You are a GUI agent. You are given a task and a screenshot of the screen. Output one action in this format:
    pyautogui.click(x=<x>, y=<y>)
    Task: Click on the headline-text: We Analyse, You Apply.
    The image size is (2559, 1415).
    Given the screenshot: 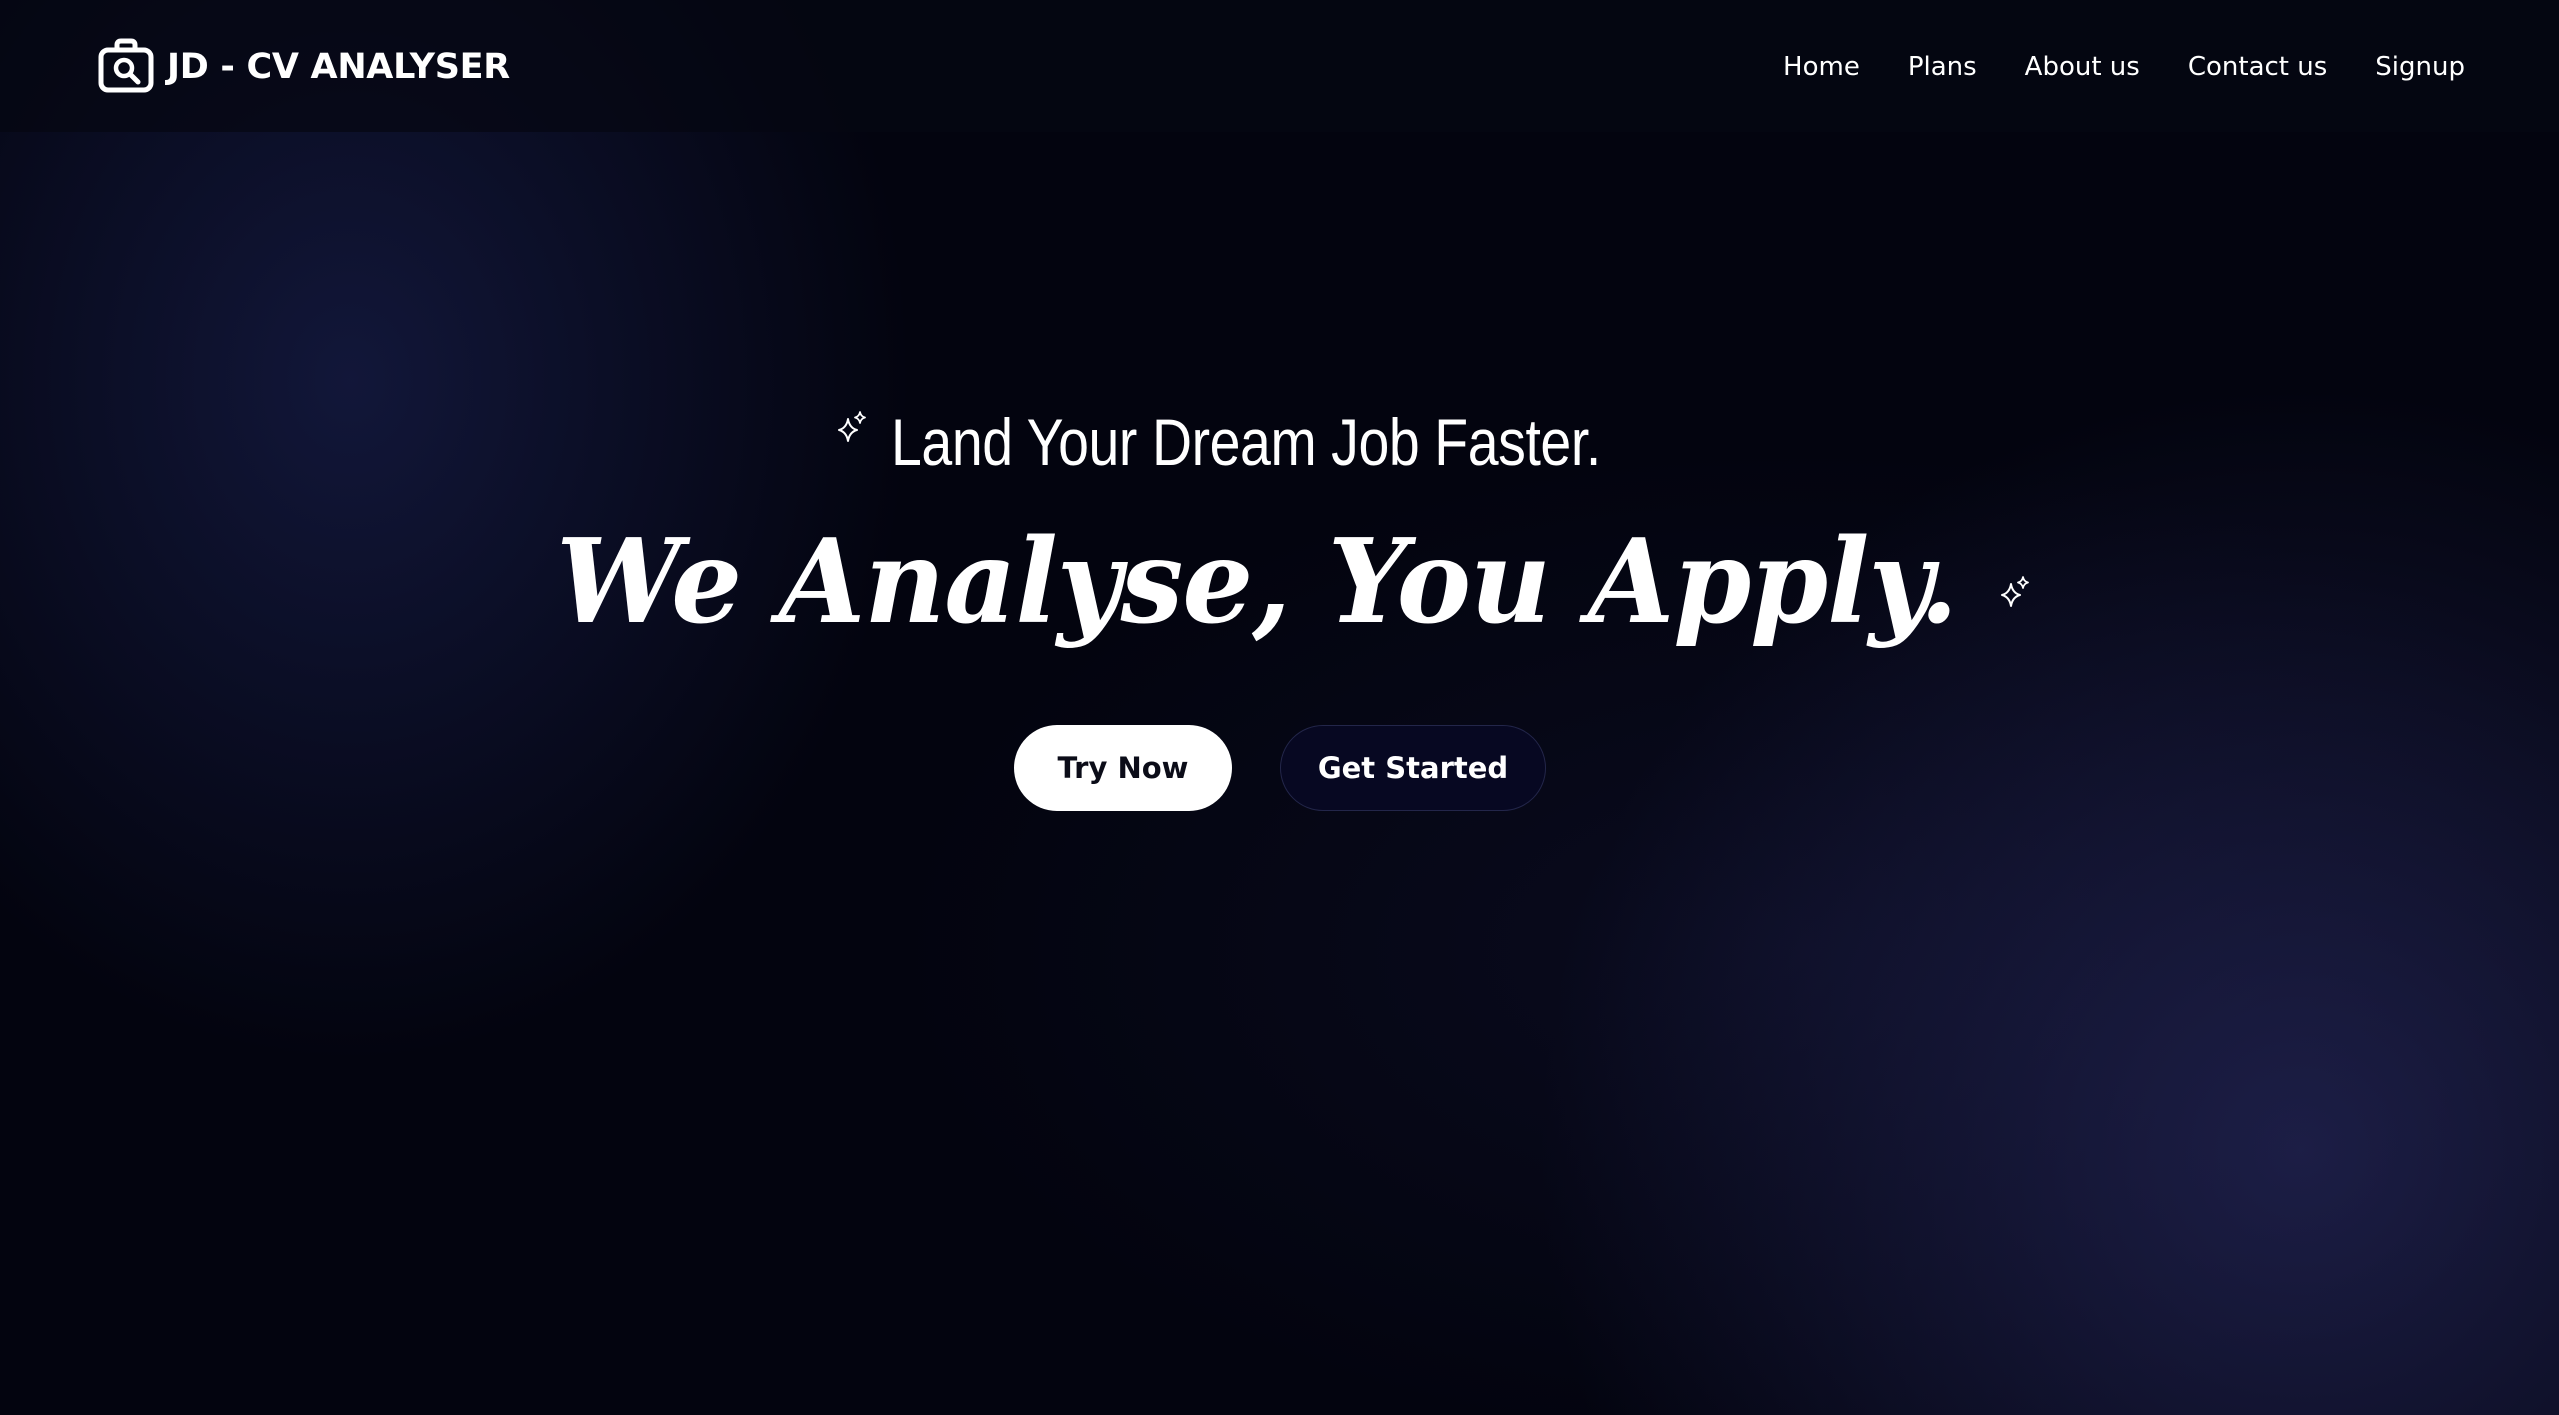 What is the action you would take?
    pyautogui.click(x=1256, y=582)
    